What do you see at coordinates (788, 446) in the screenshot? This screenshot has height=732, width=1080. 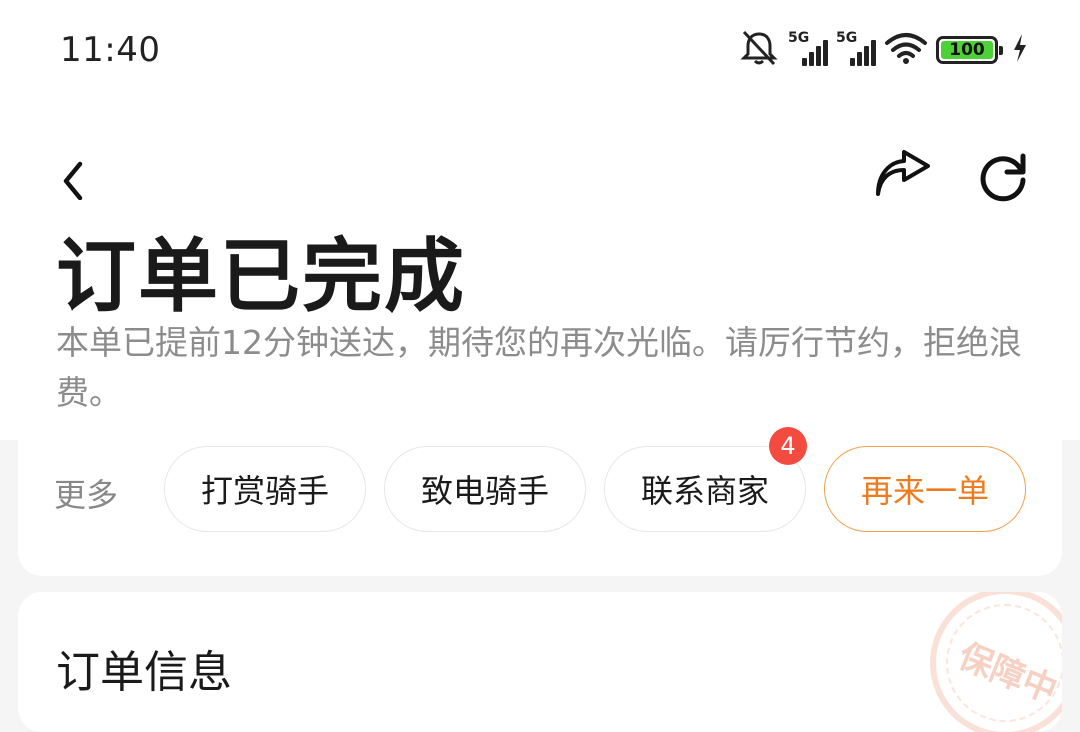 I see `unread-badge: 4` at bounding box center [788, 446].